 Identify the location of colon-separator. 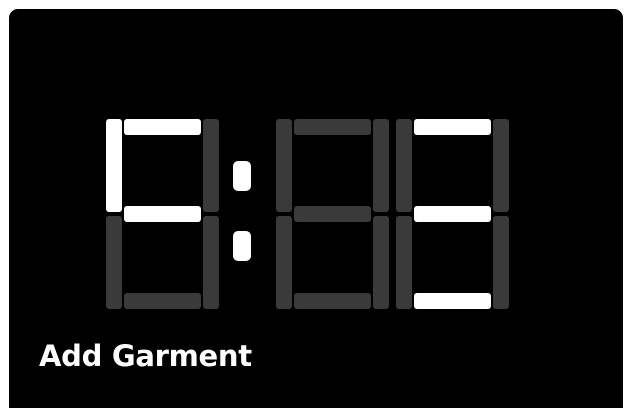
(242, 211).